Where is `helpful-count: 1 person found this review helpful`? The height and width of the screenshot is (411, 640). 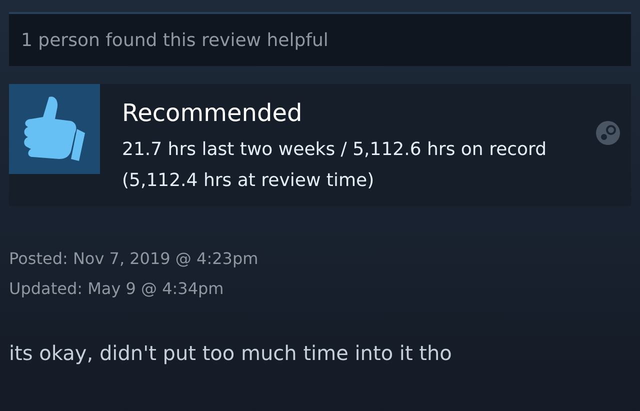 helpful-count: 1 person found this review helpful is located at coordinates (320, 40).